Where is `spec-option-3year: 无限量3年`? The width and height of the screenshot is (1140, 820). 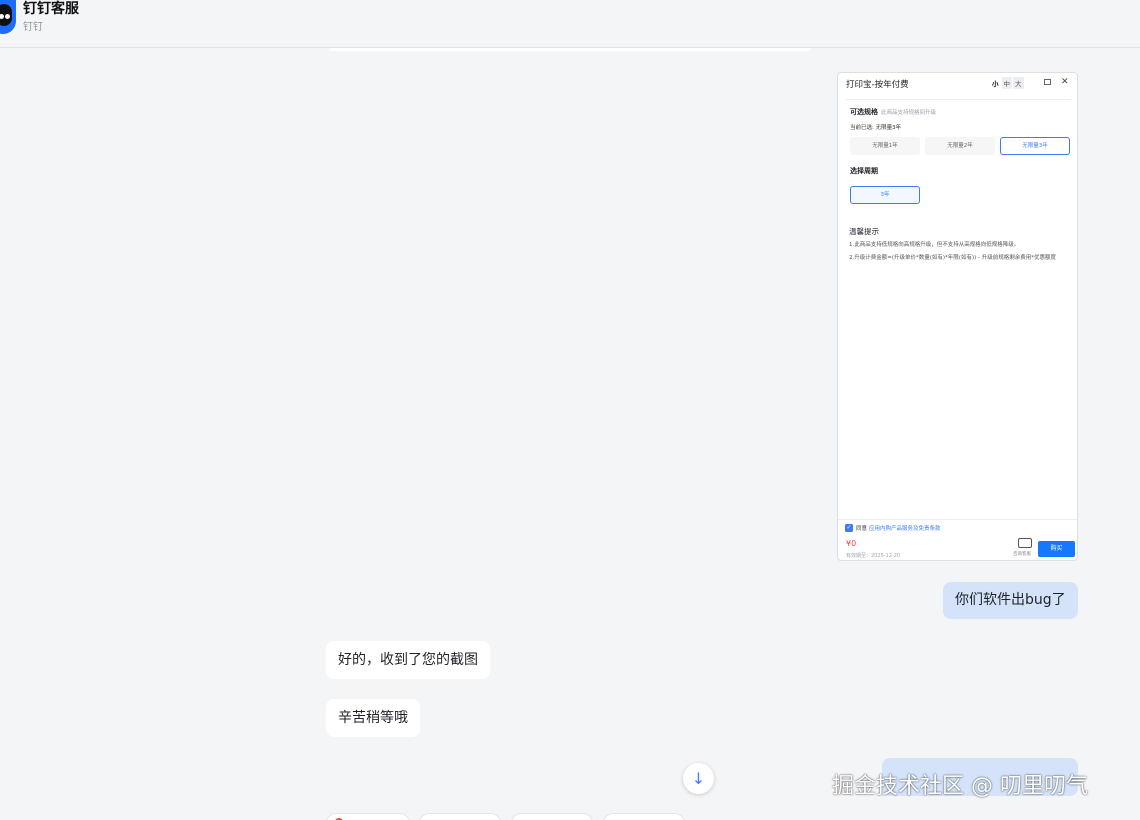
spec-option-3year: 无限量3年 is located at coordinates (1035, 146).